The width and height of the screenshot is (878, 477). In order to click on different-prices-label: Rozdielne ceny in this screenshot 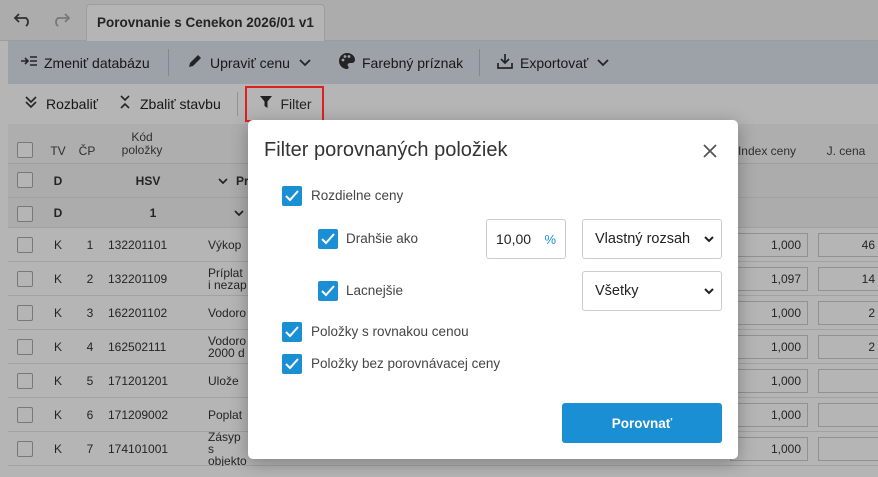, I will do `click(357, 195)`.